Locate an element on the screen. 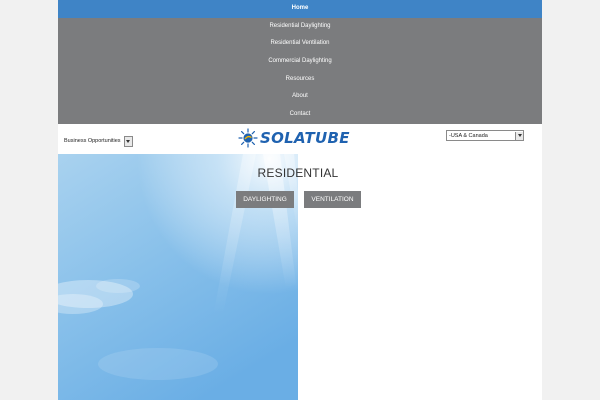 Image resolution: width=600 pixels, height=400 pixels. logo-text: SOLATUBE is located at coordinates (305, 138).